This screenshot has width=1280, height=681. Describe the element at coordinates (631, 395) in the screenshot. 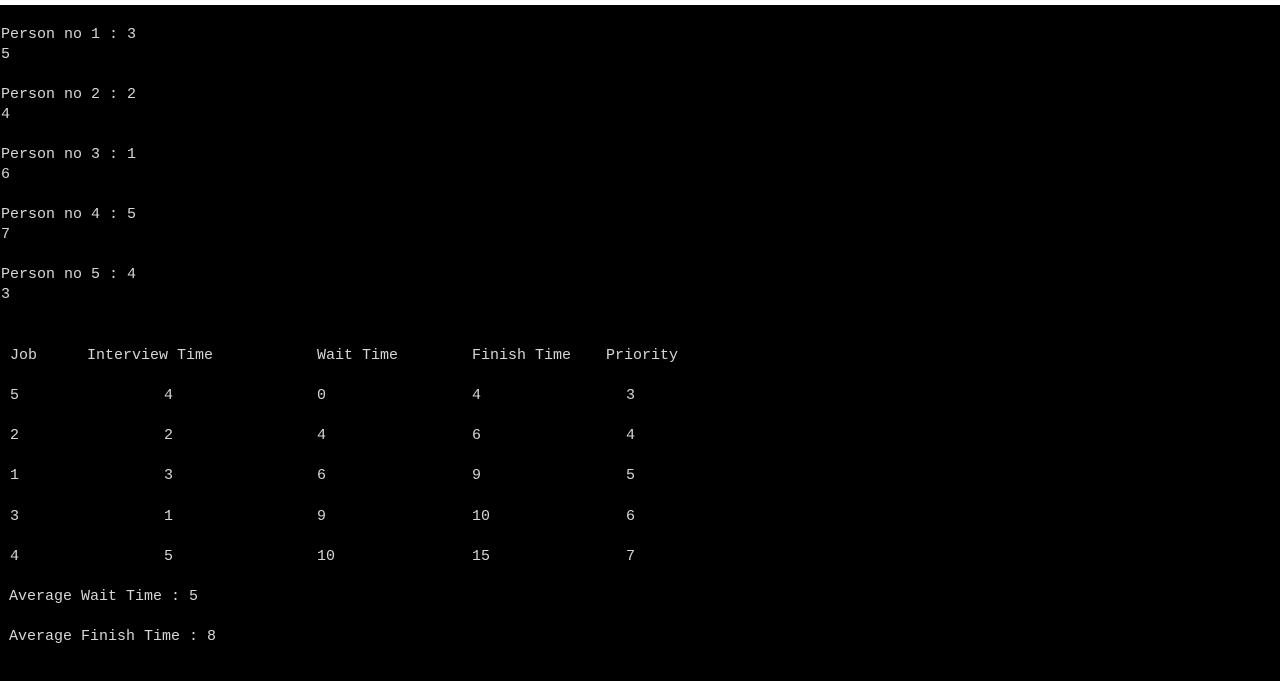

I see `cell-priority: 3` at that location.